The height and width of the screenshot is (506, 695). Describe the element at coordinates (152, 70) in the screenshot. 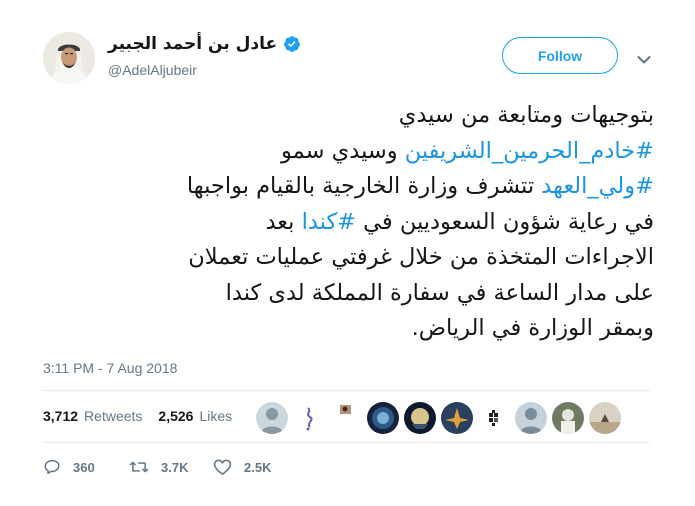

I see `user-handle: @AdelAljubeir` at that location.